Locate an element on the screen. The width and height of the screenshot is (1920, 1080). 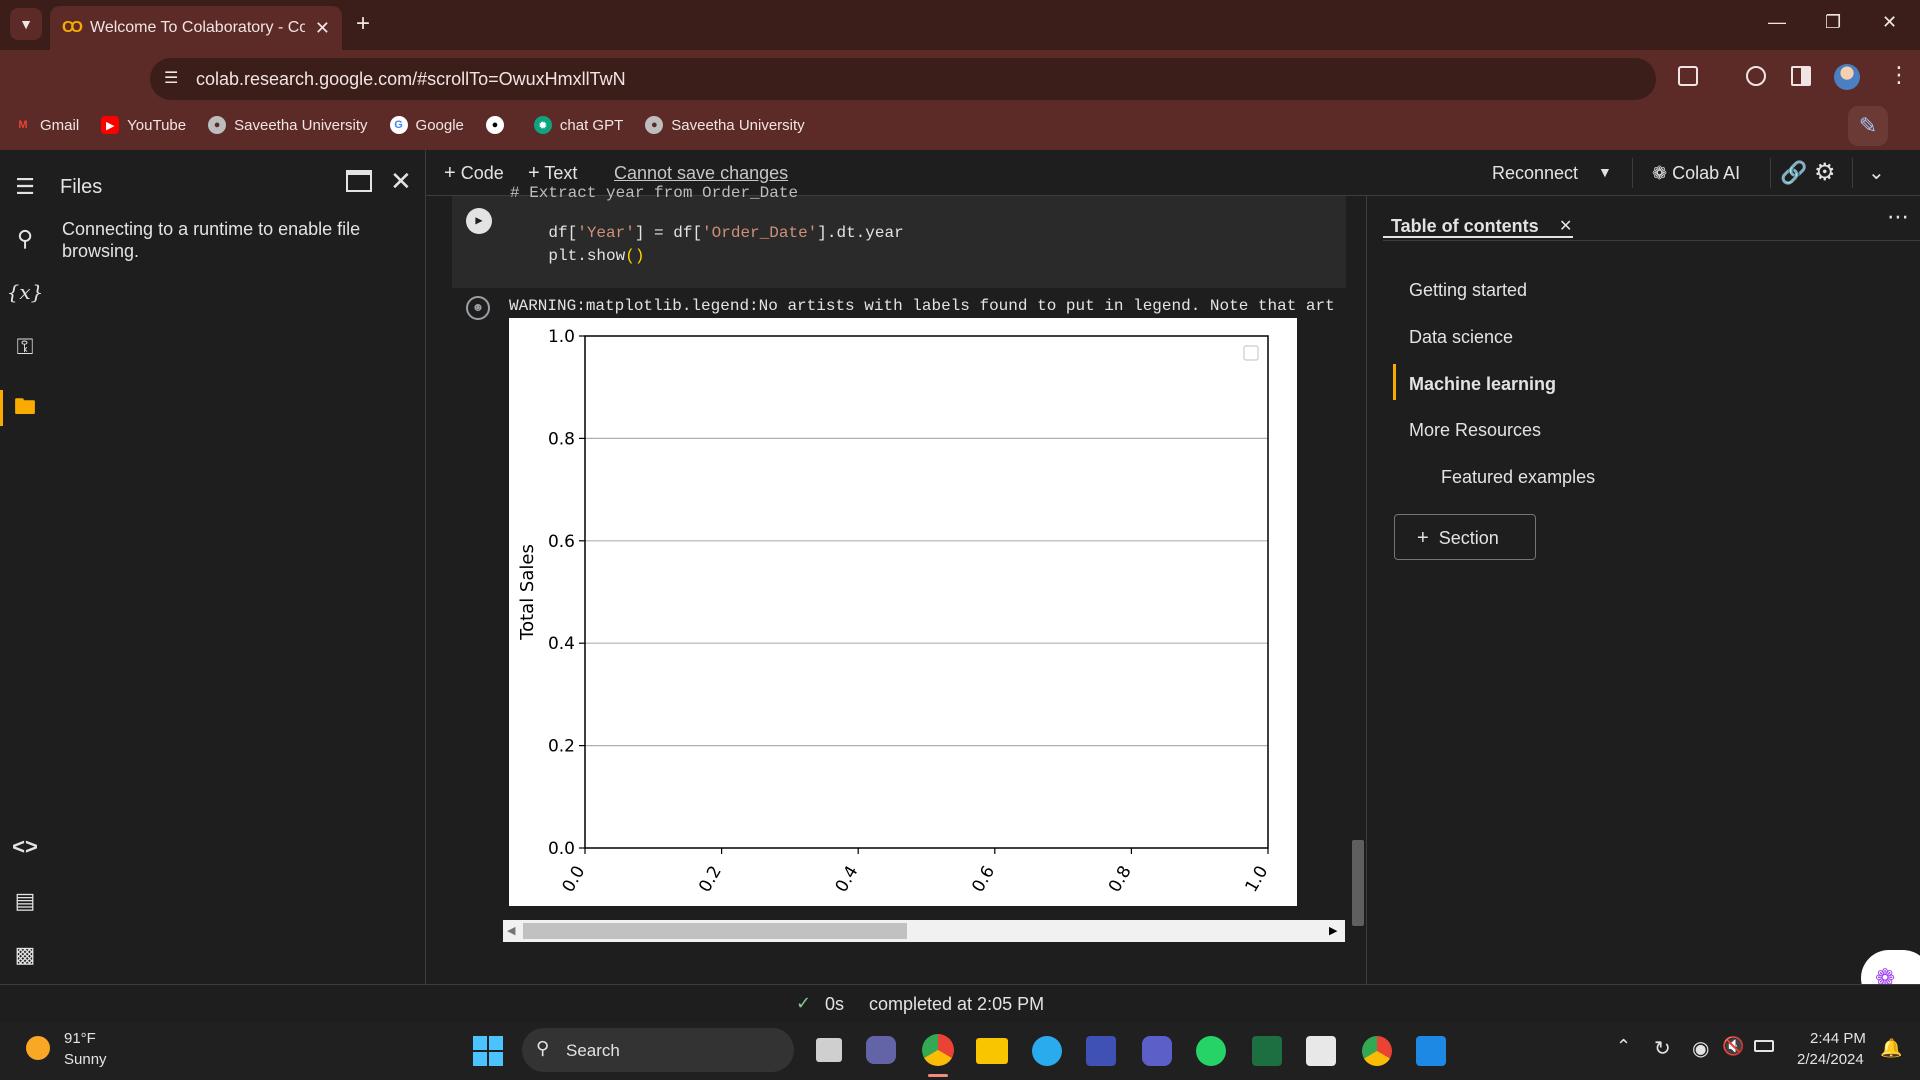
taskbar-search-box: ⚲ Search is located at coordinates (658, 1050).